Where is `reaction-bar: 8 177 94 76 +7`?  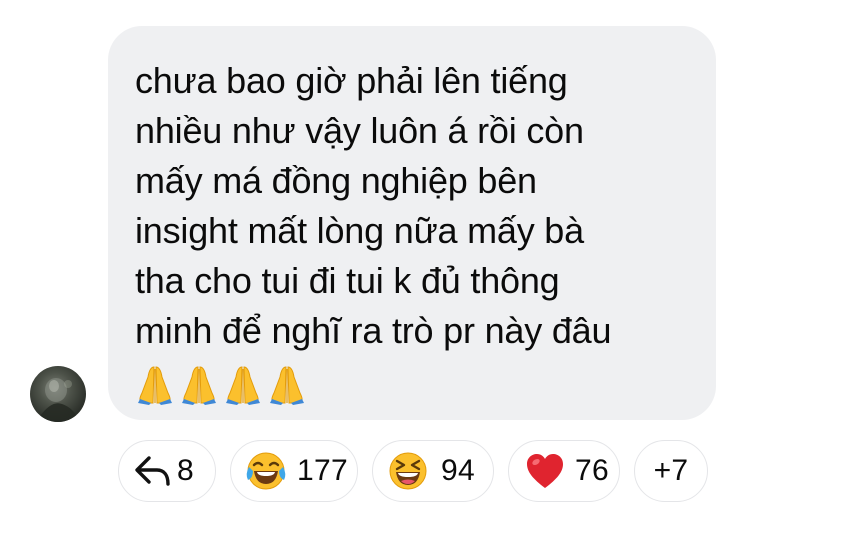 reaction-bar: 8 177 94 76 +7 is located at coordinates (413, 471).